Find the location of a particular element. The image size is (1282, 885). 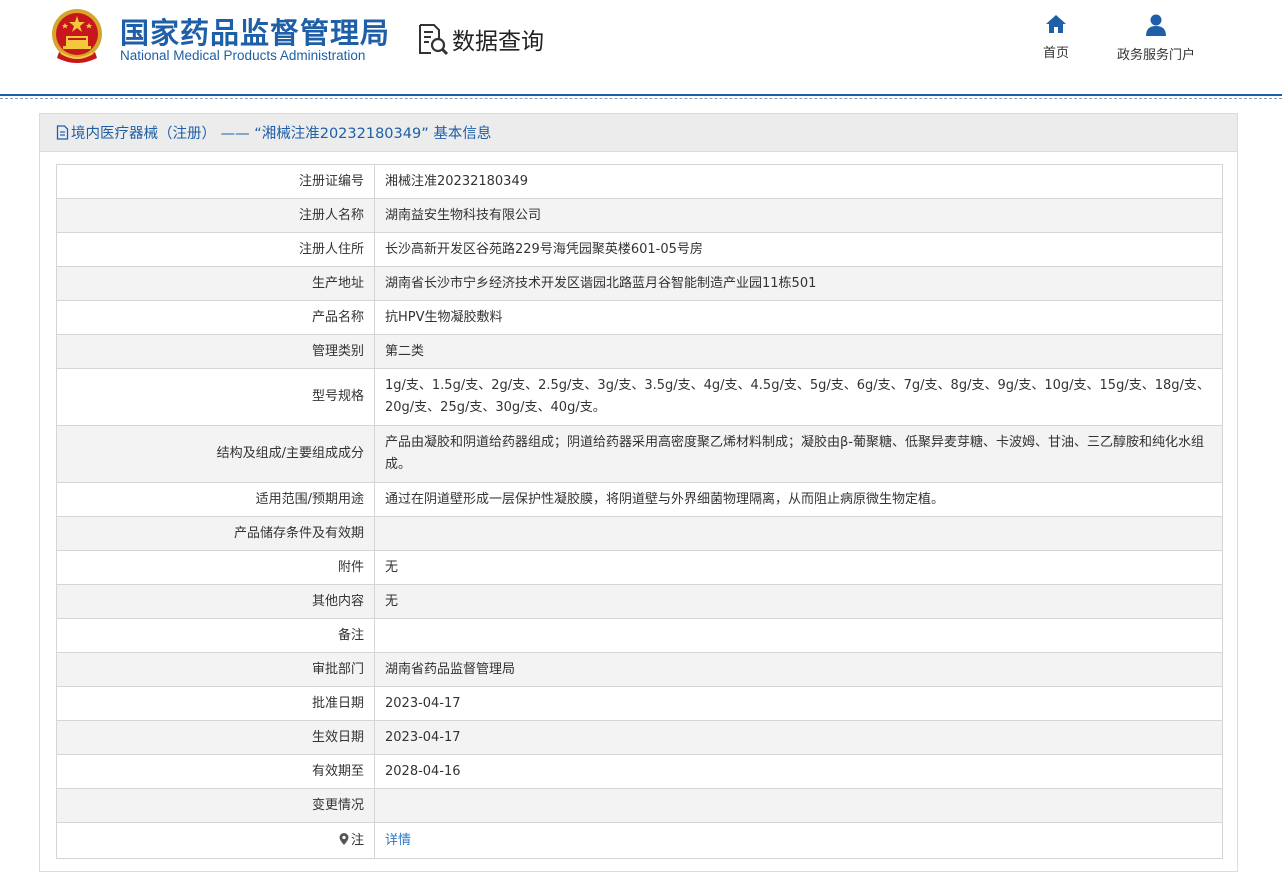

table-row: 管理类别 第二类 is located at coordinates (639, 351).